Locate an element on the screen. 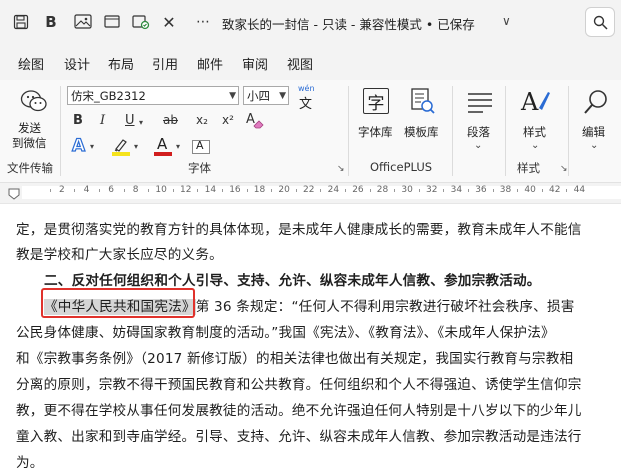 The image size is (621, 471). horizontal-ruler: 2 4 6 8 10 12 14 16 18 20 22 24 26 28 30 32 34 36 38 40 42 44 is located at coordinates (310, 193).